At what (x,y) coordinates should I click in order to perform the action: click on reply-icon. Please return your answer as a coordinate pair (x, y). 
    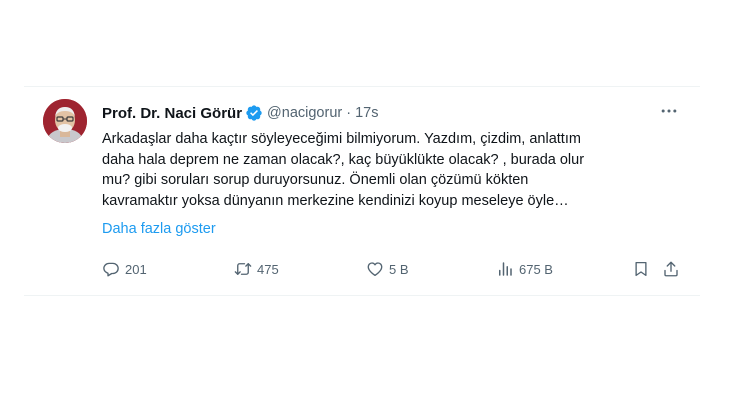
    Looking at the image, I should click on (111, 269).